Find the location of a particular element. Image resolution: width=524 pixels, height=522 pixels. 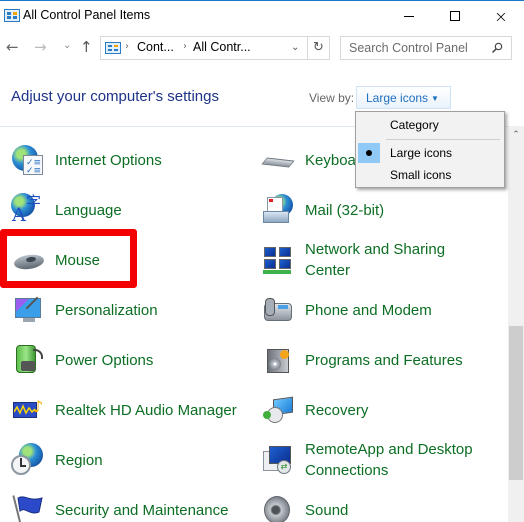

view-by-label: View by: is located at coordinates (332, 98).